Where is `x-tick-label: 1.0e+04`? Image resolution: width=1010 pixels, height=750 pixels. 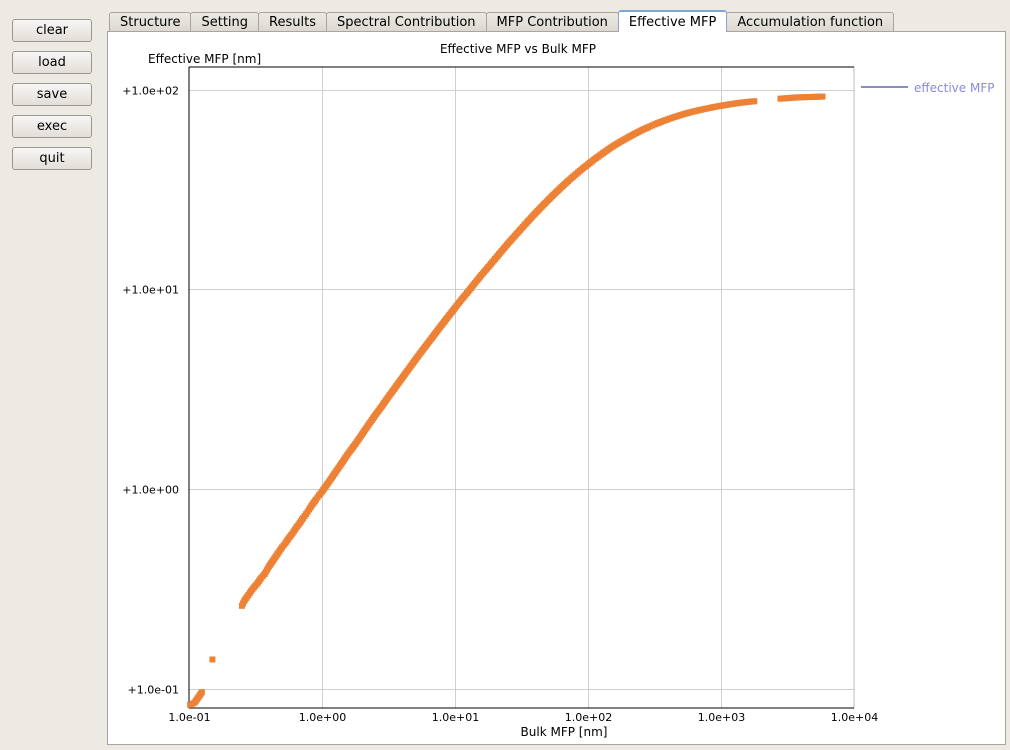
x-tick-label: 1.0e+04 is located at coordinates (854, 717).